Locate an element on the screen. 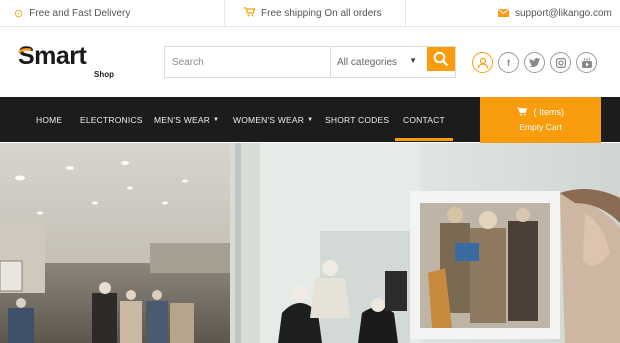 The width and height of the screenshot is (620, 343). nav-item-label: SHORT CODES is located at coordinates (357, 119).